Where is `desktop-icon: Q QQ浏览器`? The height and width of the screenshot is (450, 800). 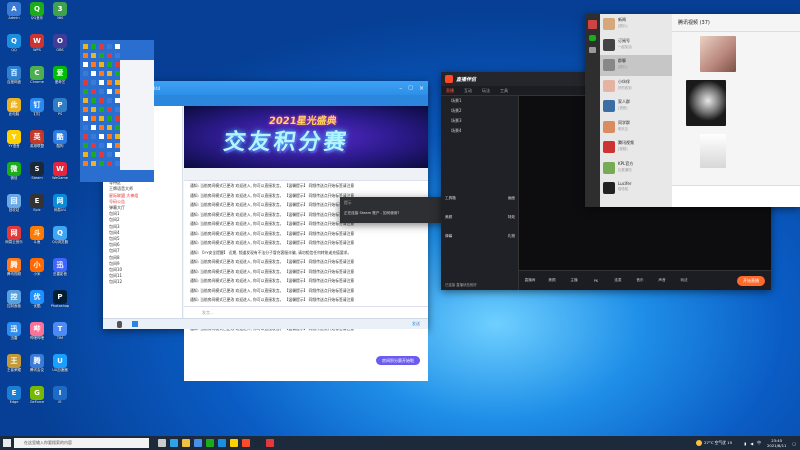
desktop-icon: Q QQ浏览器 is located at coordinates (60, 240).